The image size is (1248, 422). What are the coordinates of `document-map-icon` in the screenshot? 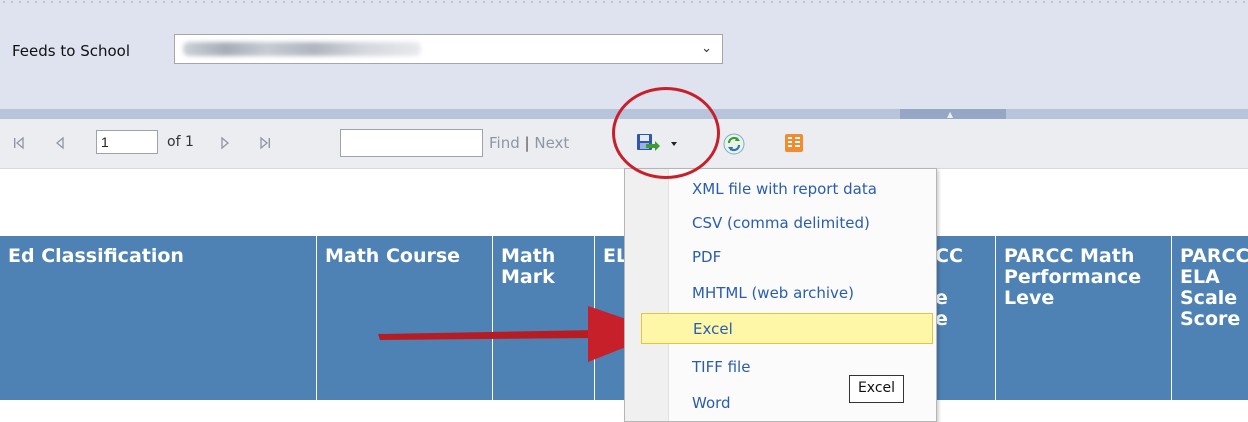 It's located at (794, 143).